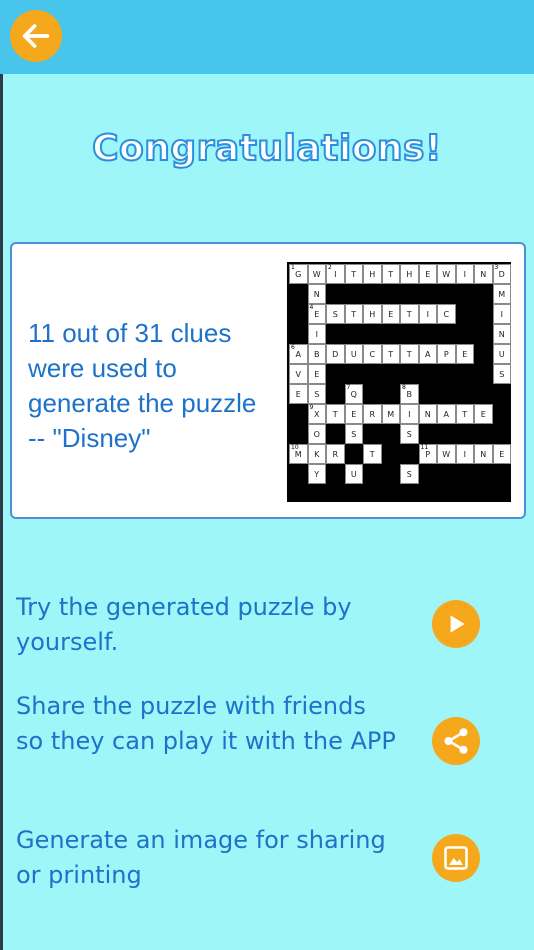 The height and width of the screenshot is (950, 534). I want to click on cell-letter: G, so click(298, 274).